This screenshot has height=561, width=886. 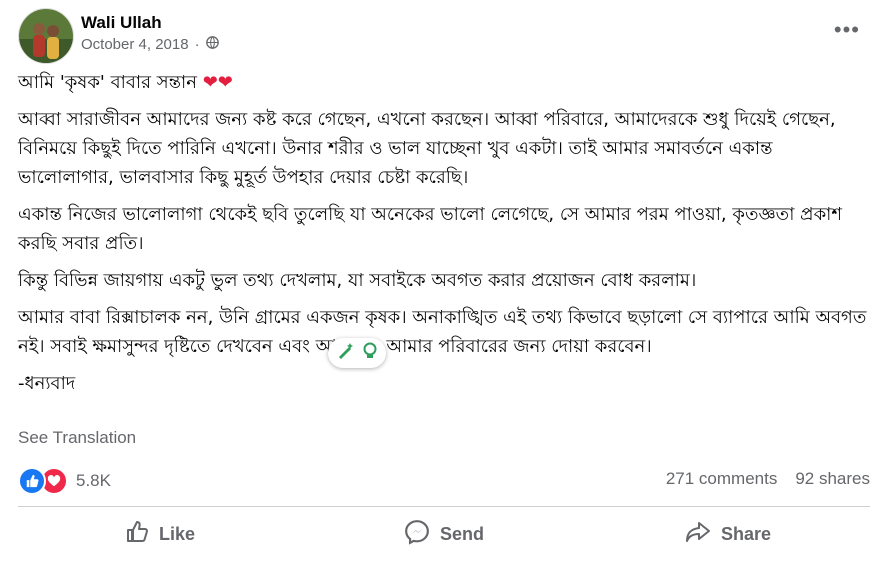 I want to click on post-title: আমি 'কৃষক' বাবার সন্তান, so click(x=107, y=82).